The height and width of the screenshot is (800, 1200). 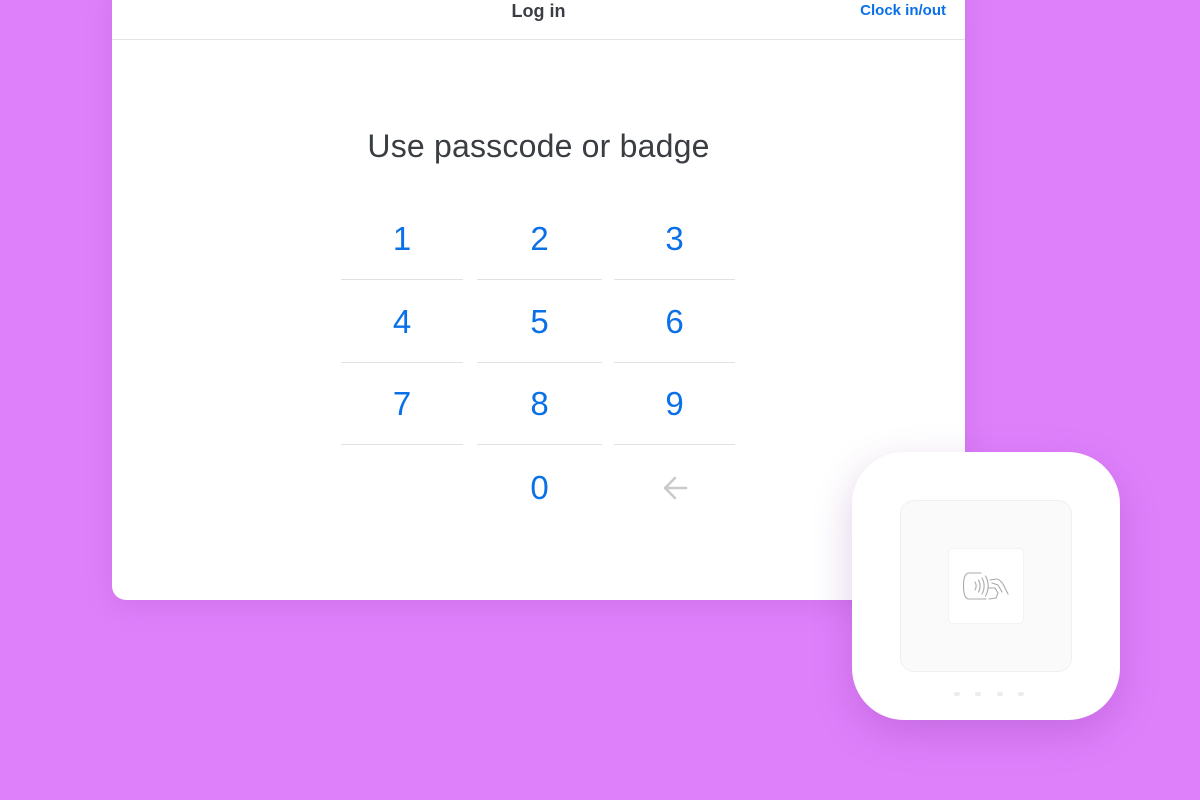 What do you see at coordinates (402, 404) in the screenshot?
I see `key-7: 7` at bounding box center [402, 404].